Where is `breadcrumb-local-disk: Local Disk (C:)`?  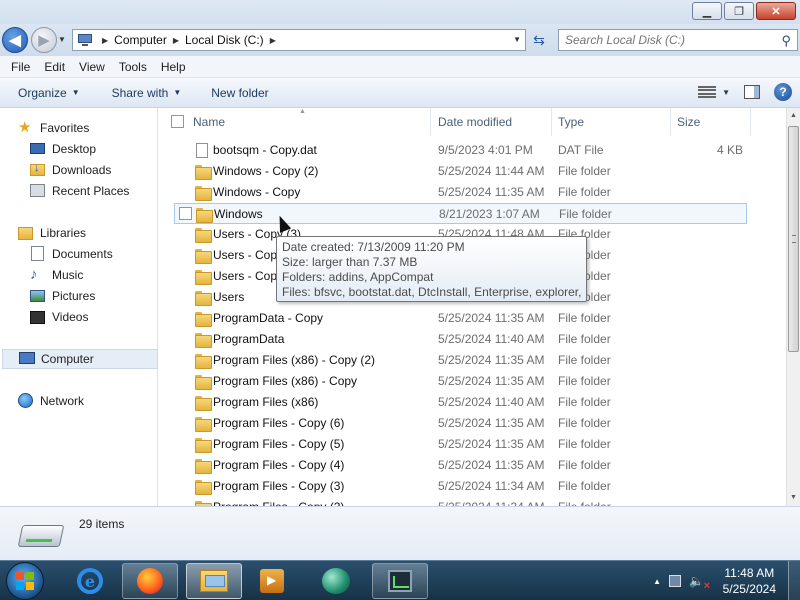 breadcrumb-local-disk: Local Disk (C:) is located at coordinates (224, 40).